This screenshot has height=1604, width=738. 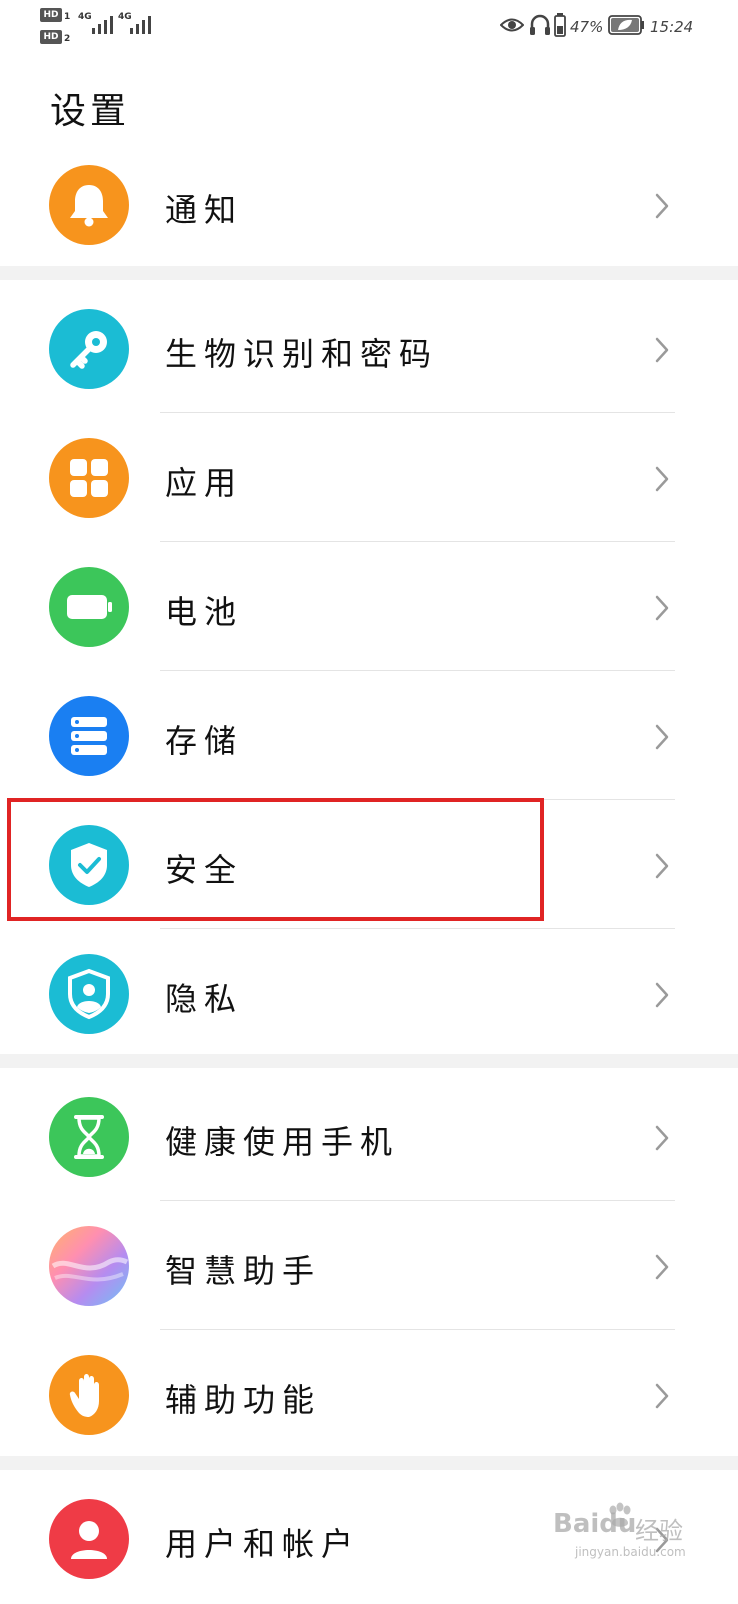 What do you see at coordinates (89, 478) in the screenshot?
I see `apps-grid-icon` at bounding box center [89, 478].